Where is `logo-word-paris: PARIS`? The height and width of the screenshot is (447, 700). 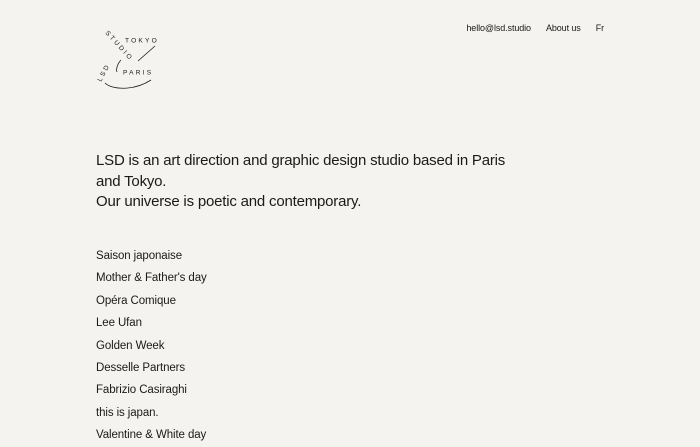 logo-word-paris: PARIS is located at coordinates (138, 73).